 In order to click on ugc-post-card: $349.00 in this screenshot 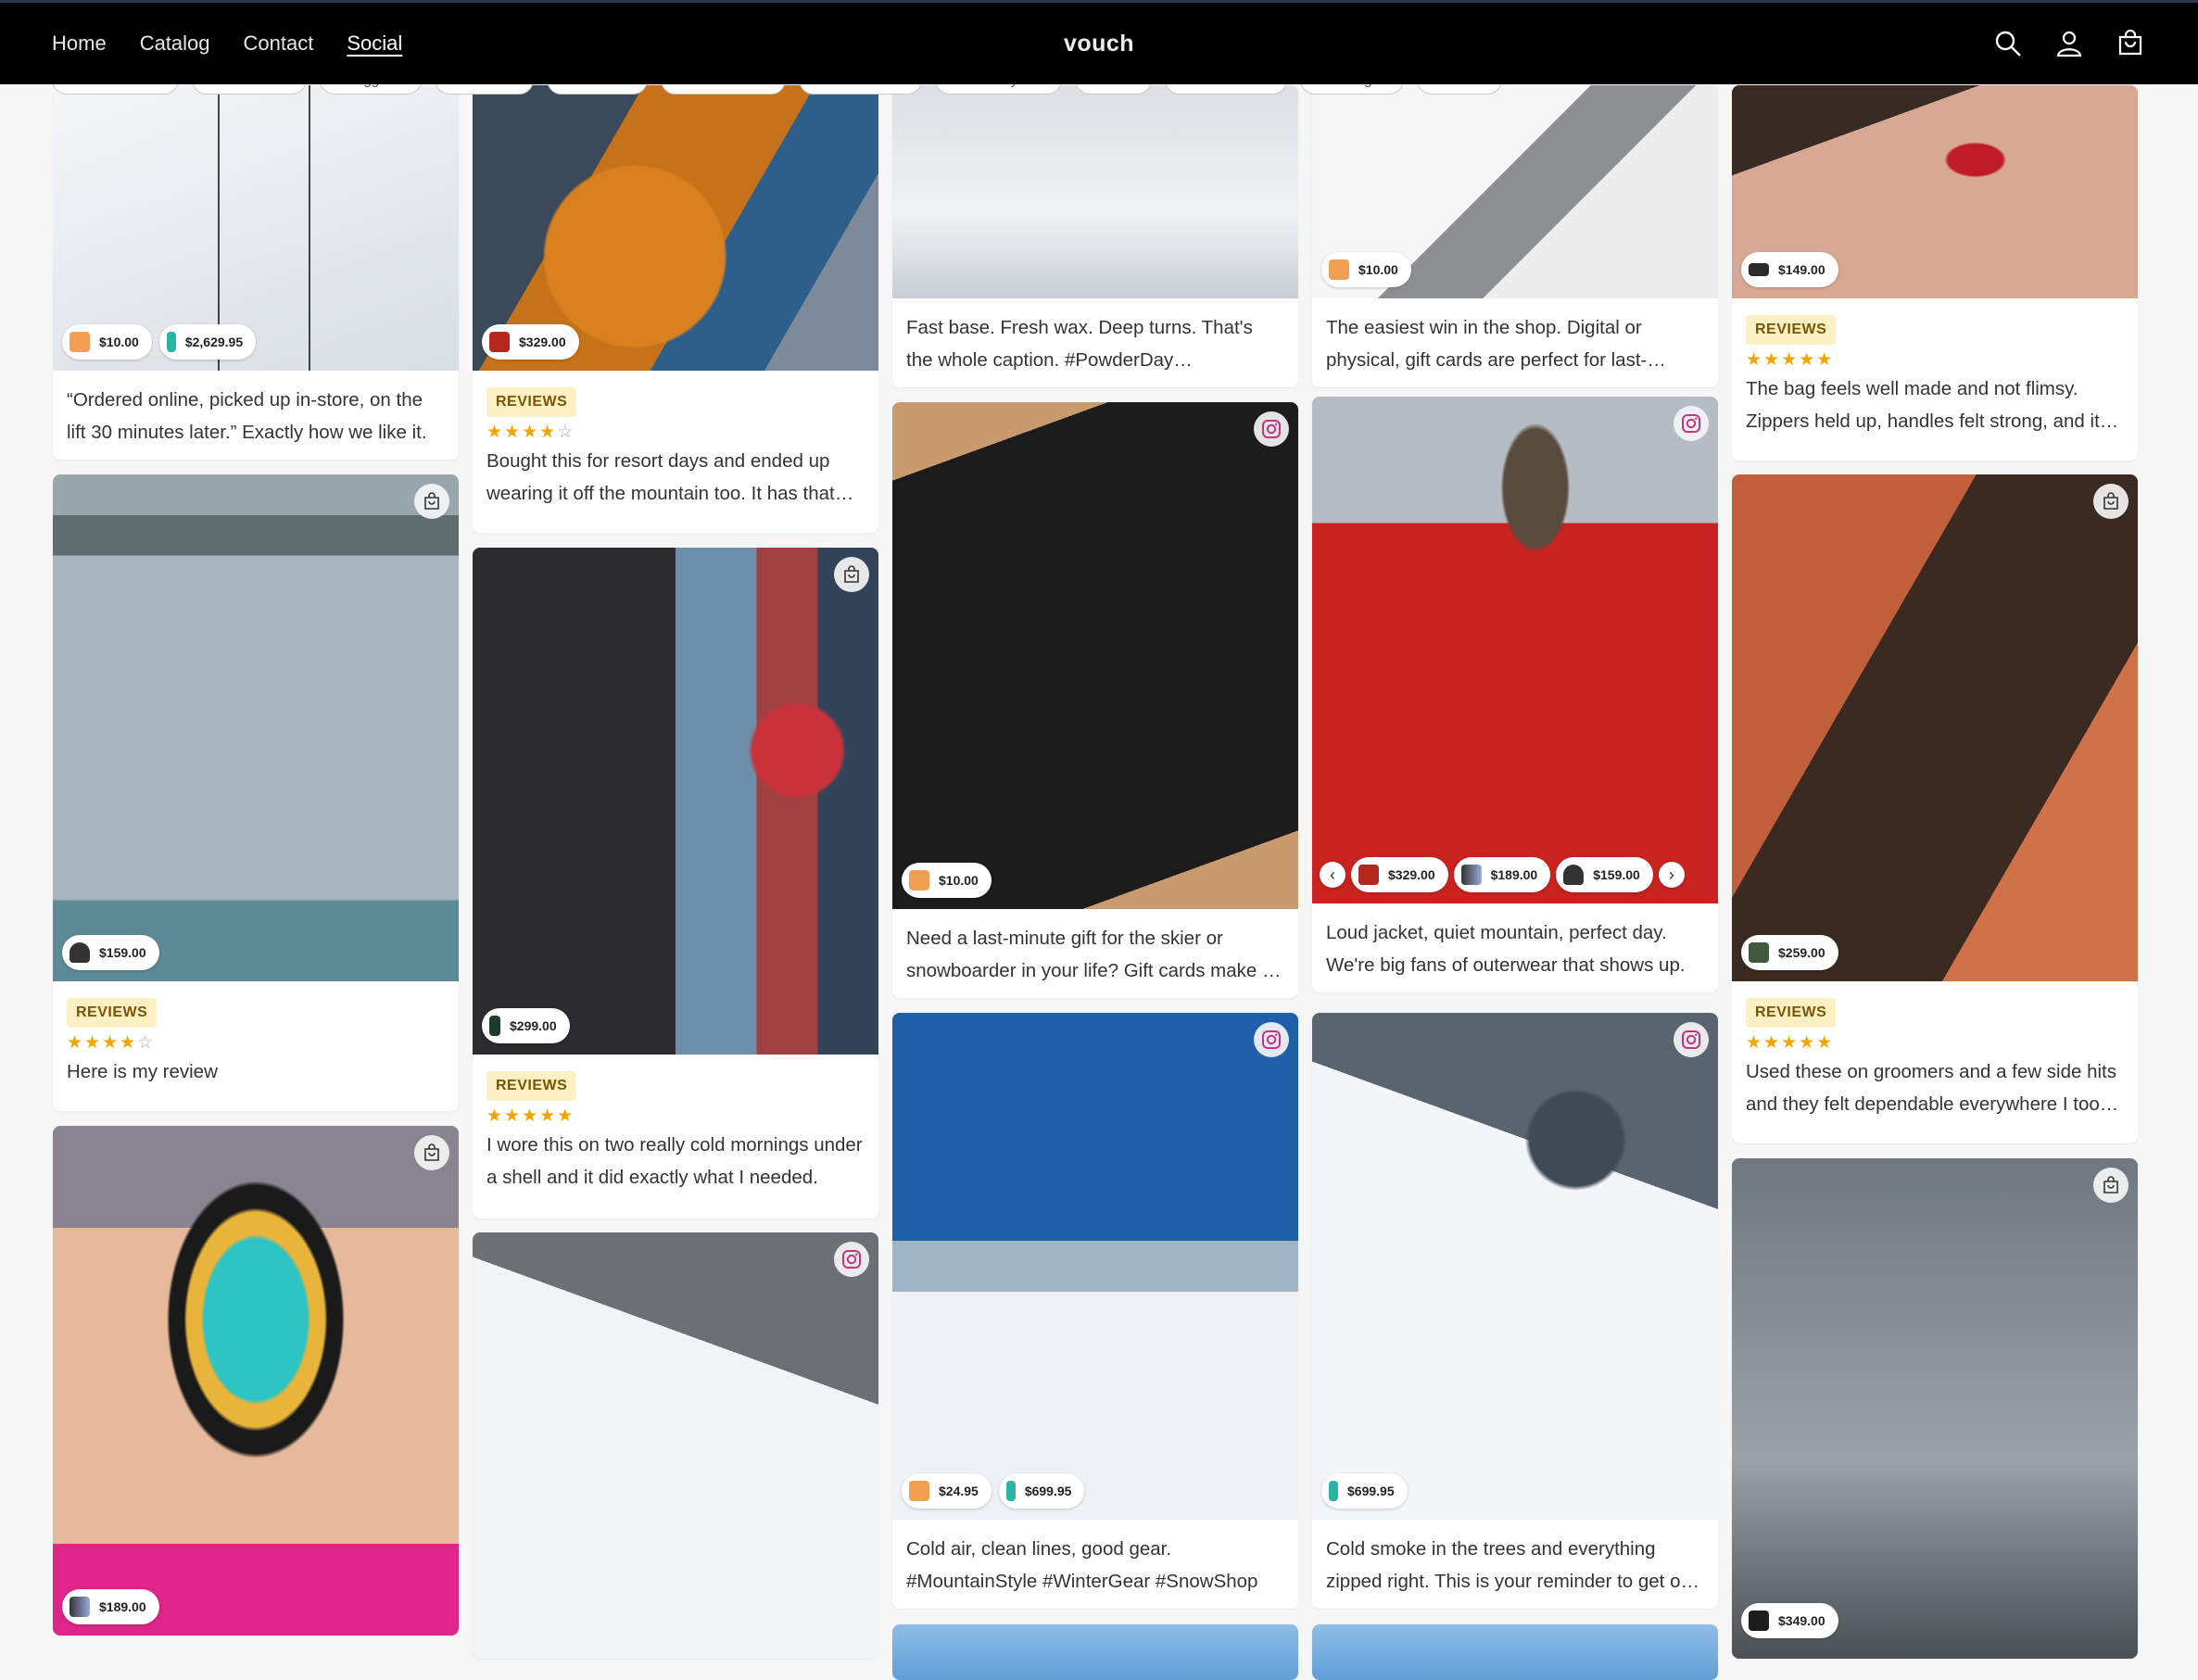, I will do `click(1935, 1408)`.